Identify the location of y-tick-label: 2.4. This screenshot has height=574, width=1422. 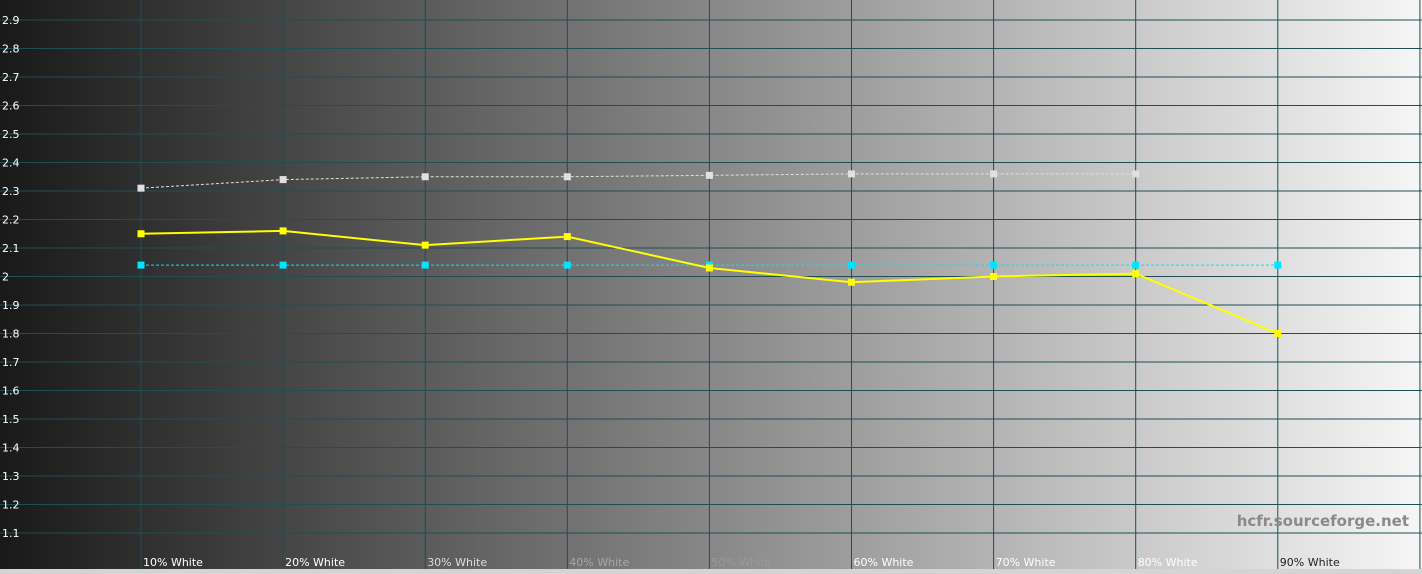
(11, 163).